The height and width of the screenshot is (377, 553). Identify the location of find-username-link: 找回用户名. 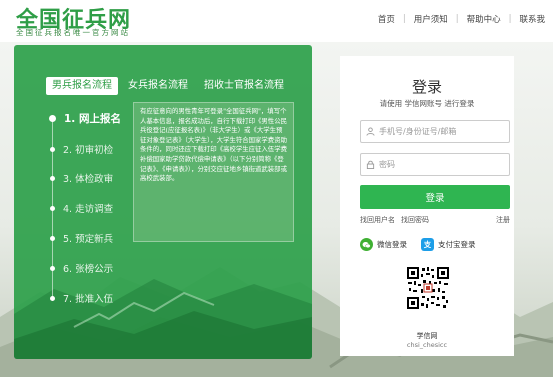
(377, 220).